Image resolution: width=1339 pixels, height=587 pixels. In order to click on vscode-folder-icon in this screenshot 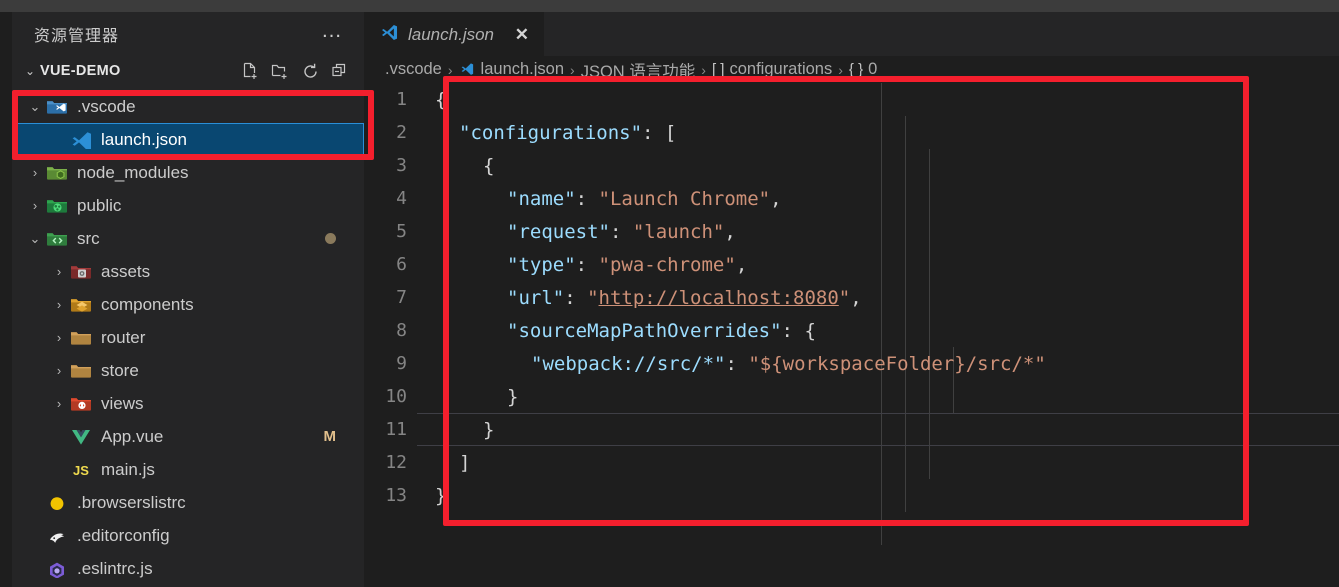, I will do `click(57, 107)`.